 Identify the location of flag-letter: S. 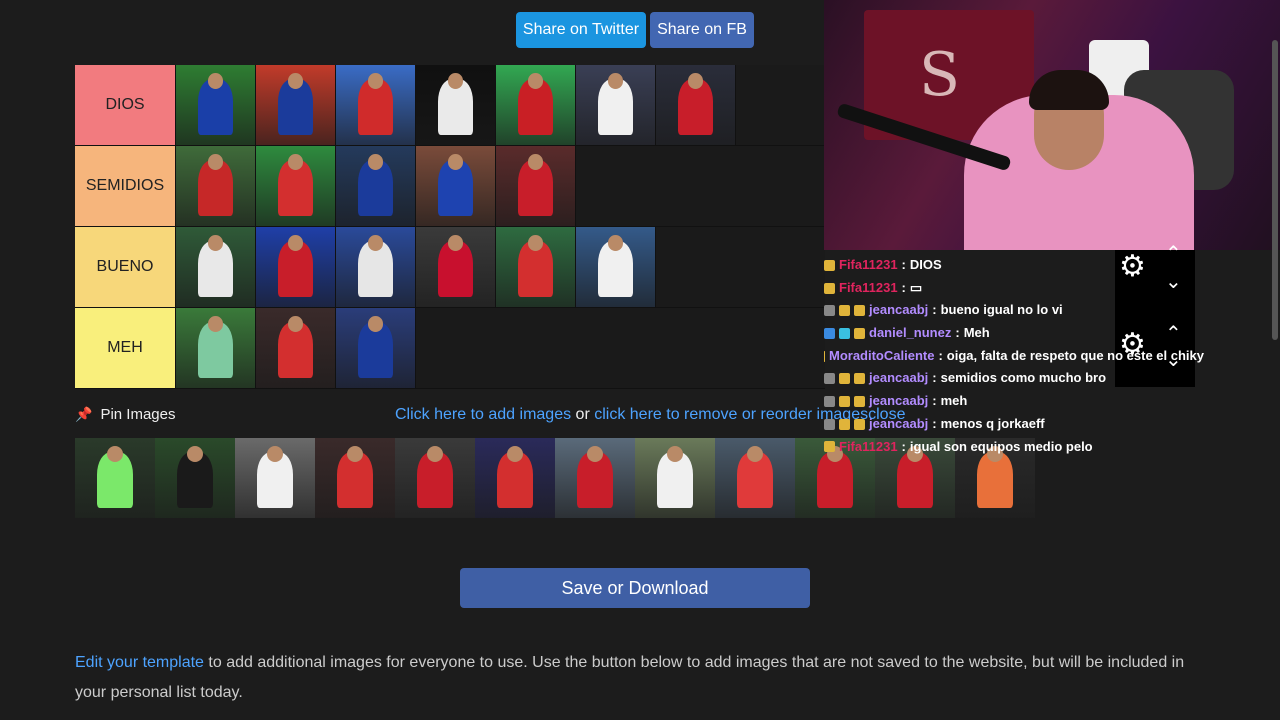
(940, 75).